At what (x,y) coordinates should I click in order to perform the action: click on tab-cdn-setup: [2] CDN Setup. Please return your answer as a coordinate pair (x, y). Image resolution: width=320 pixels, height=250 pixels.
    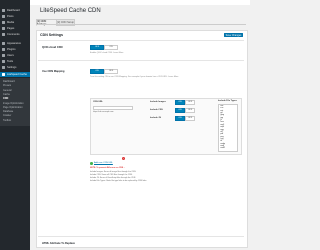
    Looking at the image, I should click on (65, 22).